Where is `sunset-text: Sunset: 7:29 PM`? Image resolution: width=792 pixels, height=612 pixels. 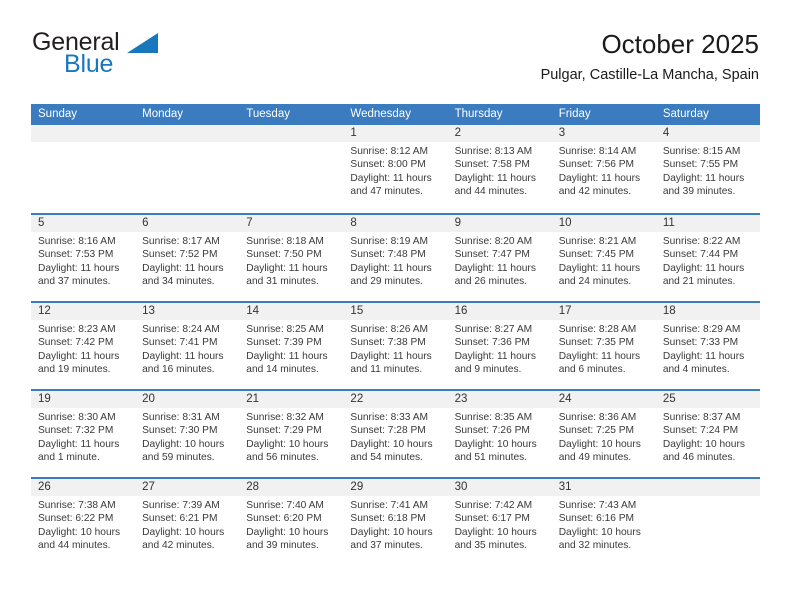 sunset-text: Sunset: 7:29 PM is located at coordinates (284, 431).